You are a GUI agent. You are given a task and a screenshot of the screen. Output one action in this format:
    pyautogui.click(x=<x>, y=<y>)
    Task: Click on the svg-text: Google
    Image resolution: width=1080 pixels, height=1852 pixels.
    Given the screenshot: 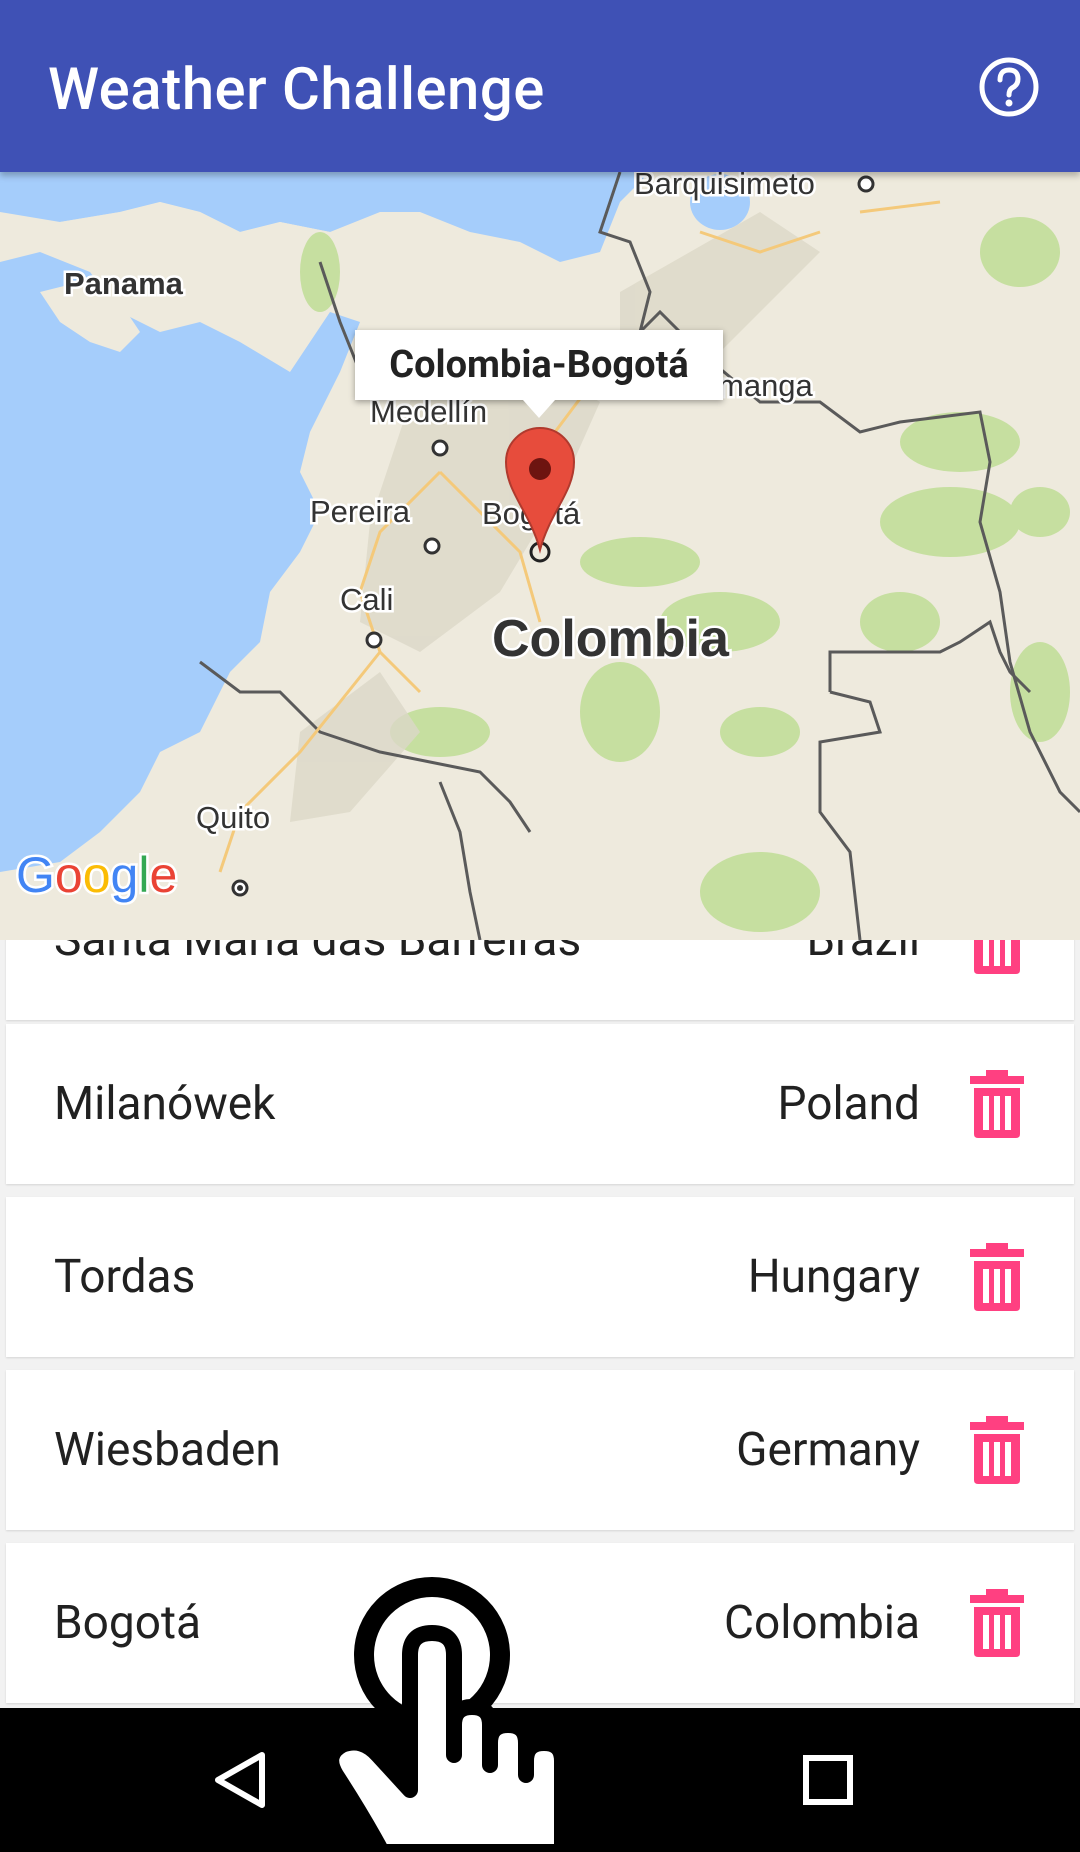 What is the action you would take?
    pyautogui.click(x=96, y=875)
    